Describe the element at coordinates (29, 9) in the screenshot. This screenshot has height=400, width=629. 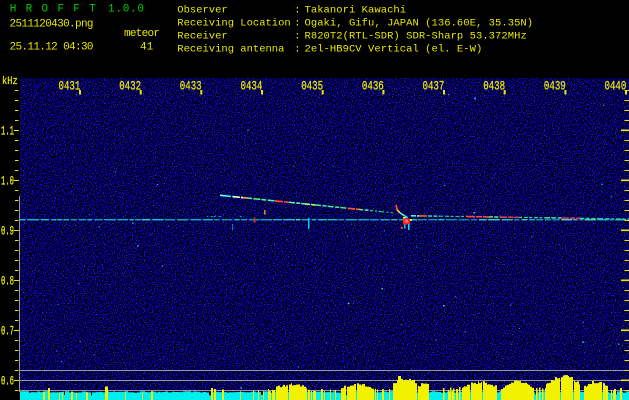
I see `svg-text: R` at that location.